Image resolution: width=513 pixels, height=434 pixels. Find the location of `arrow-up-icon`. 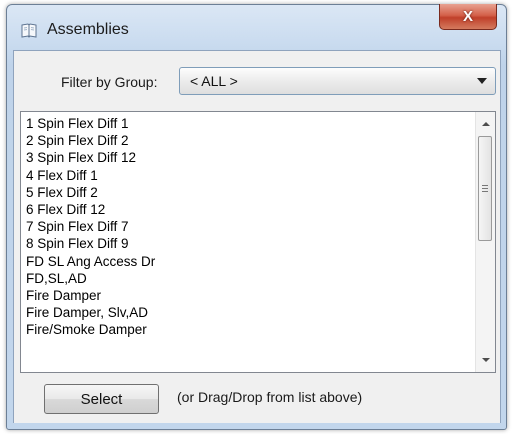

arrow-up-icon is located at coordinates (486, 124).